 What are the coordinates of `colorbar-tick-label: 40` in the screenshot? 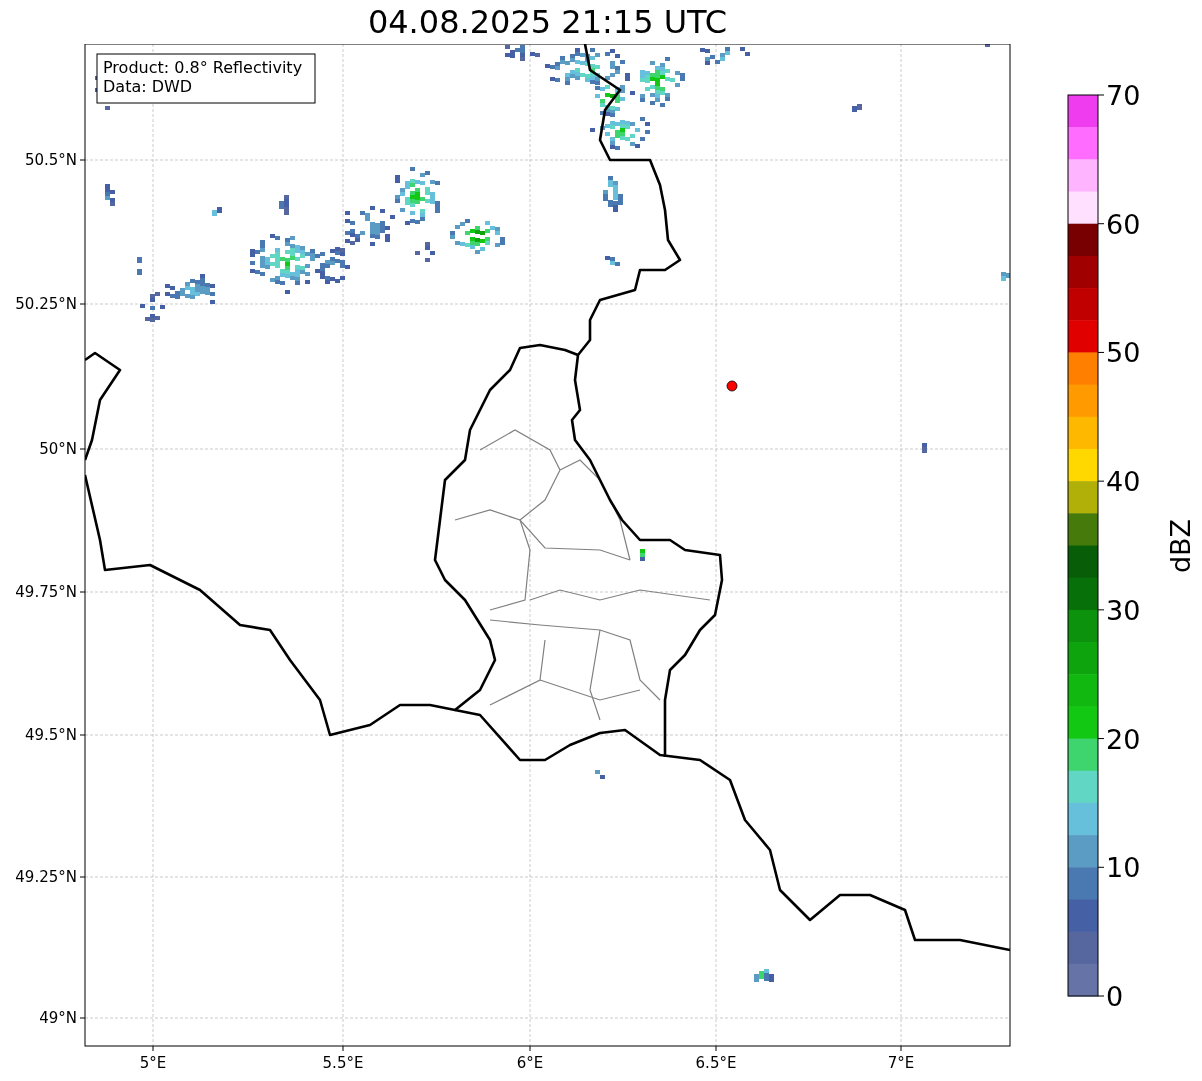 It's located at (1123, 482).